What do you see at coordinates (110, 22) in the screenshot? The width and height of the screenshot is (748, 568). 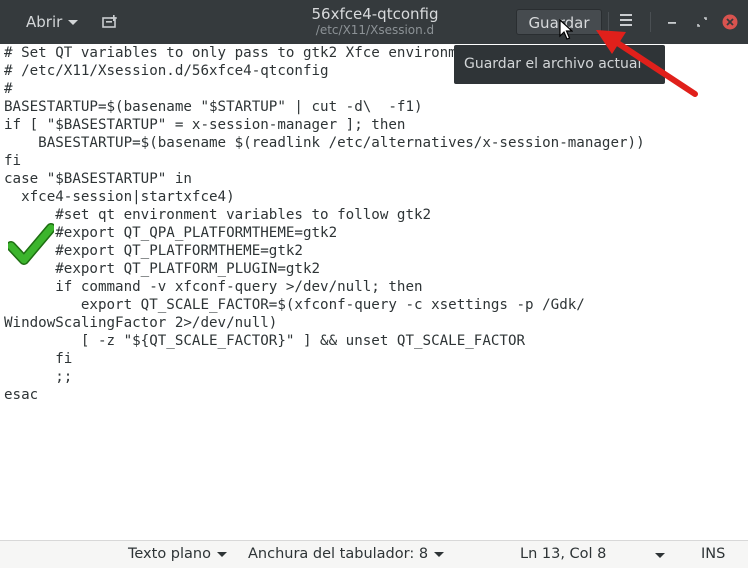 I see `new-document-icon` at bounding box center [110, 22].